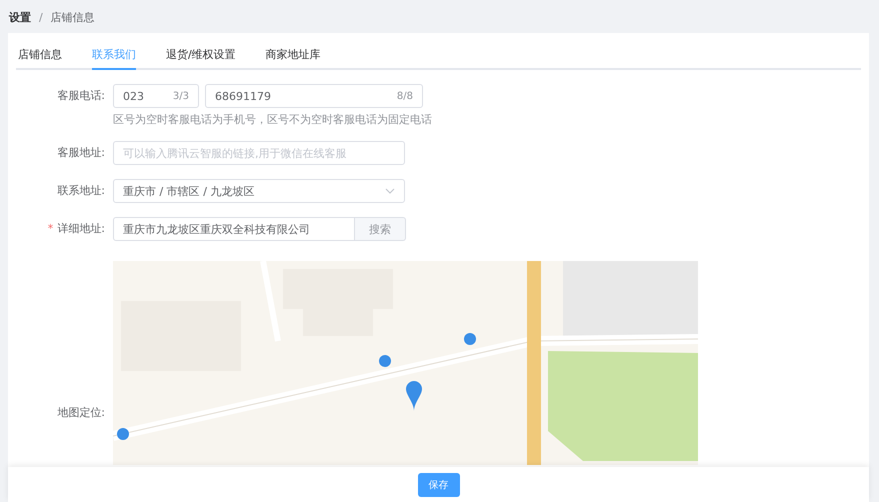 This screenshot has width=879, height=502. What do you see at coordinates (76, 229) in the screenshot?
I see `field-label: * 详细地址:` at bounding box center [76, 229].